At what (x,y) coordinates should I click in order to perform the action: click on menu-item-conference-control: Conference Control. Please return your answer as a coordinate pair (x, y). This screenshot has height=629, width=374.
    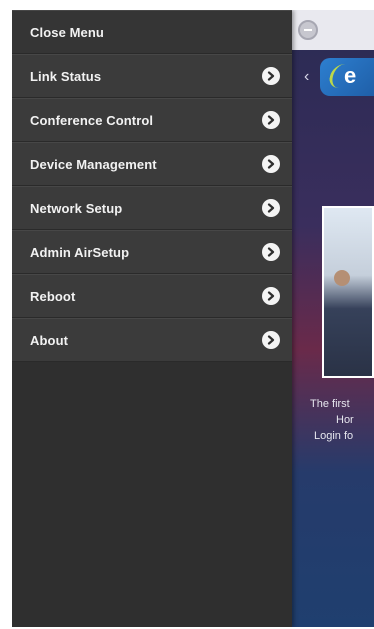
    Looking at the image, I should click on (152, 120).